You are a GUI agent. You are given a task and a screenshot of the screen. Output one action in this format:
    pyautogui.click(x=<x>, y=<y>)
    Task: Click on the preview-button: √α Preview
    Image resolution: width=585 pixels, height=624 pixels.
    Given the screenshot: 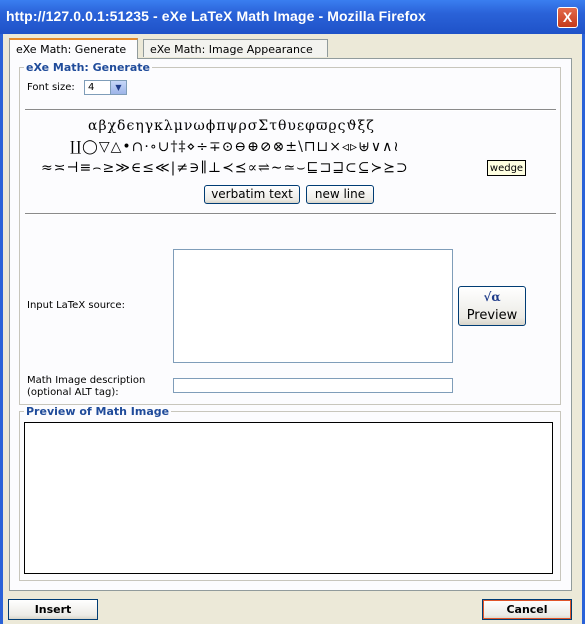 What is the action you would take?
    pyautogui.click(x=492, y=306)
    